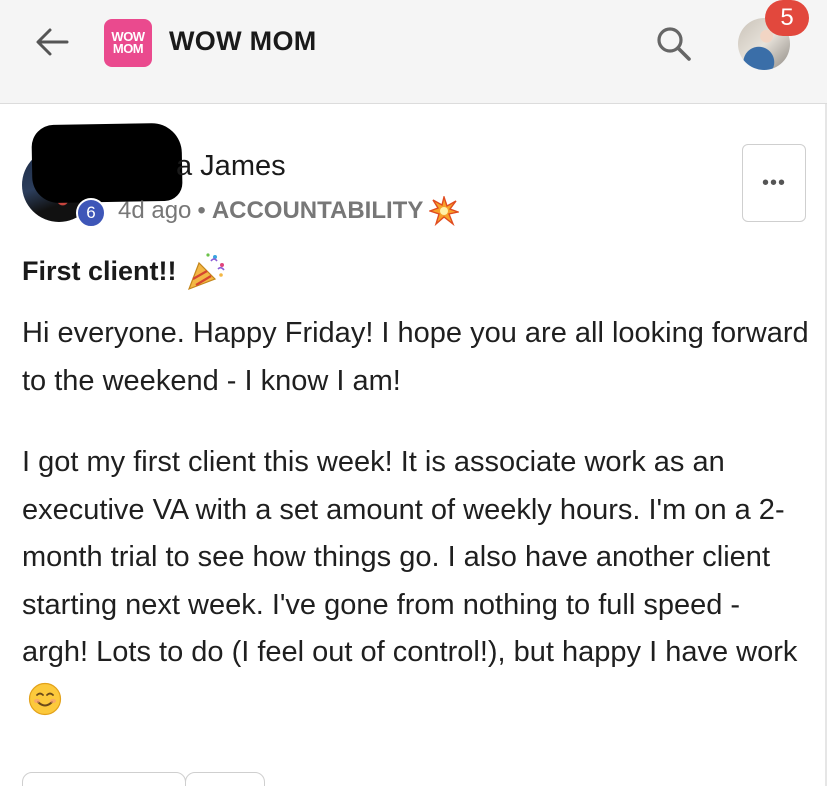 The height and width of the screenshot is (786, 827). I want to click on like-button, so click(104, 779).